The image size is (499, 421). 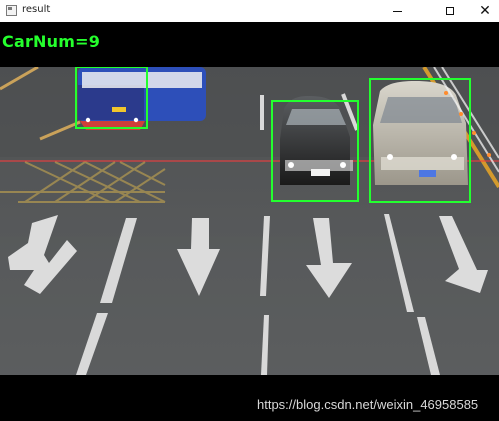 I want to click on maximize-icon, so click(x=450, y=11).